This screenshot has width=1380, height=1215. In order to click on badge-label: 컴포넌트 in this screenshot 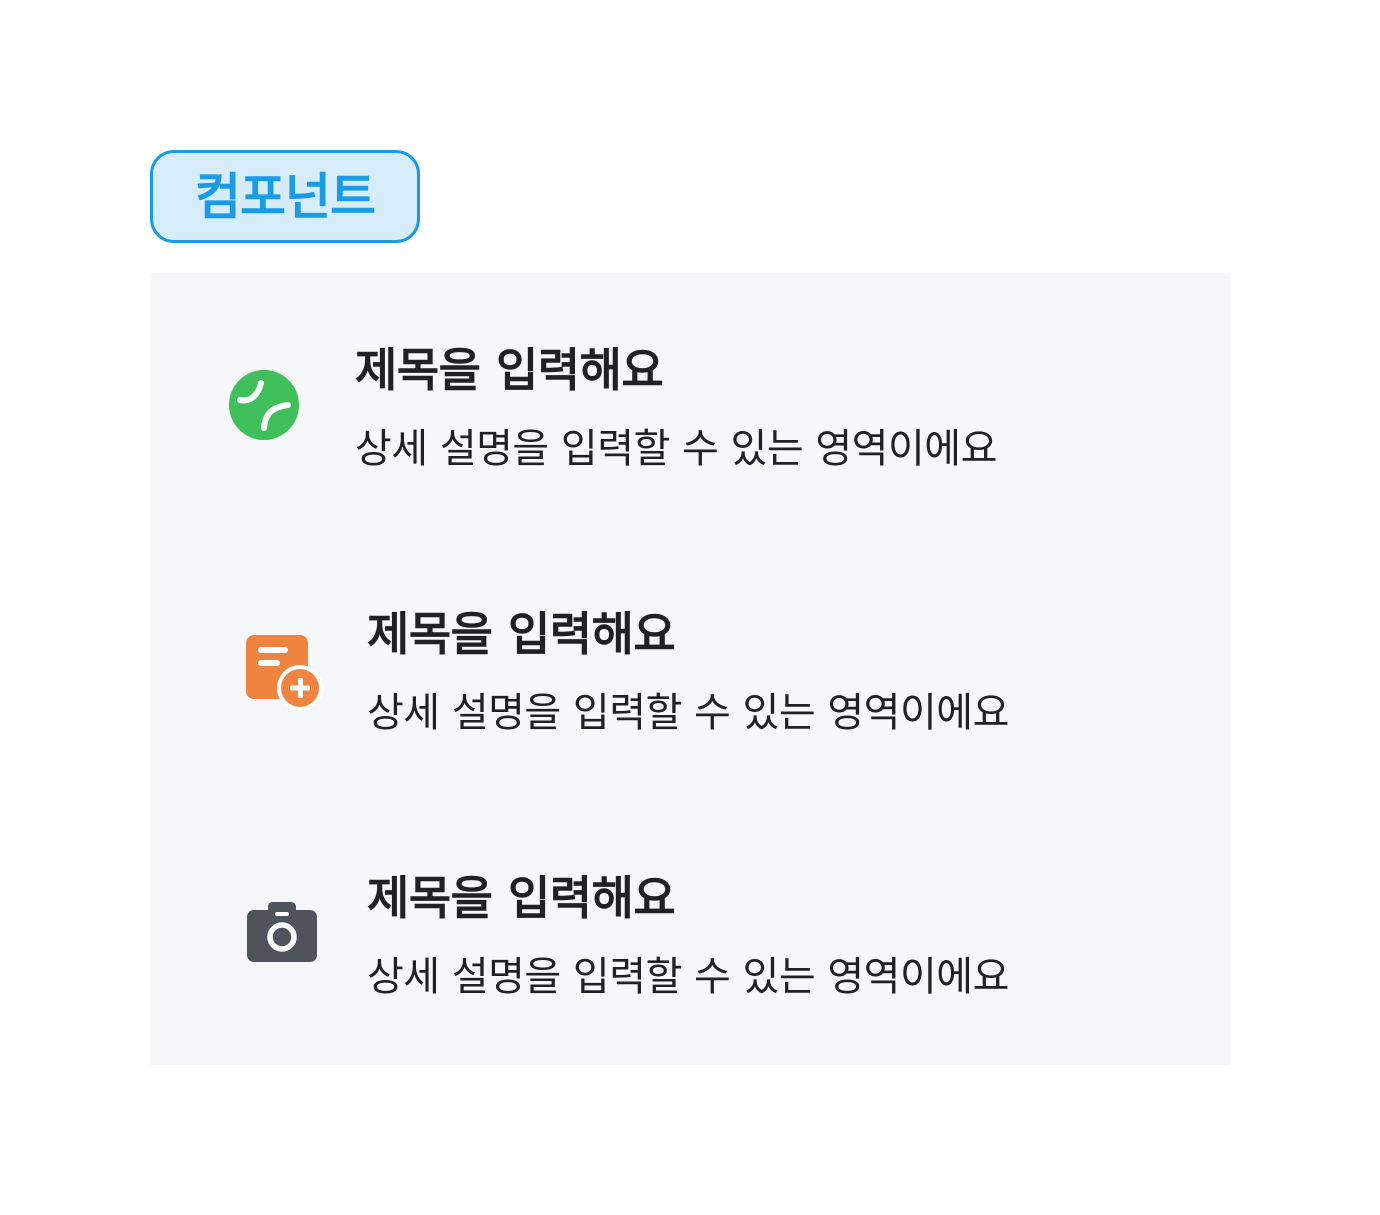, I will do `click(285, 196)`.